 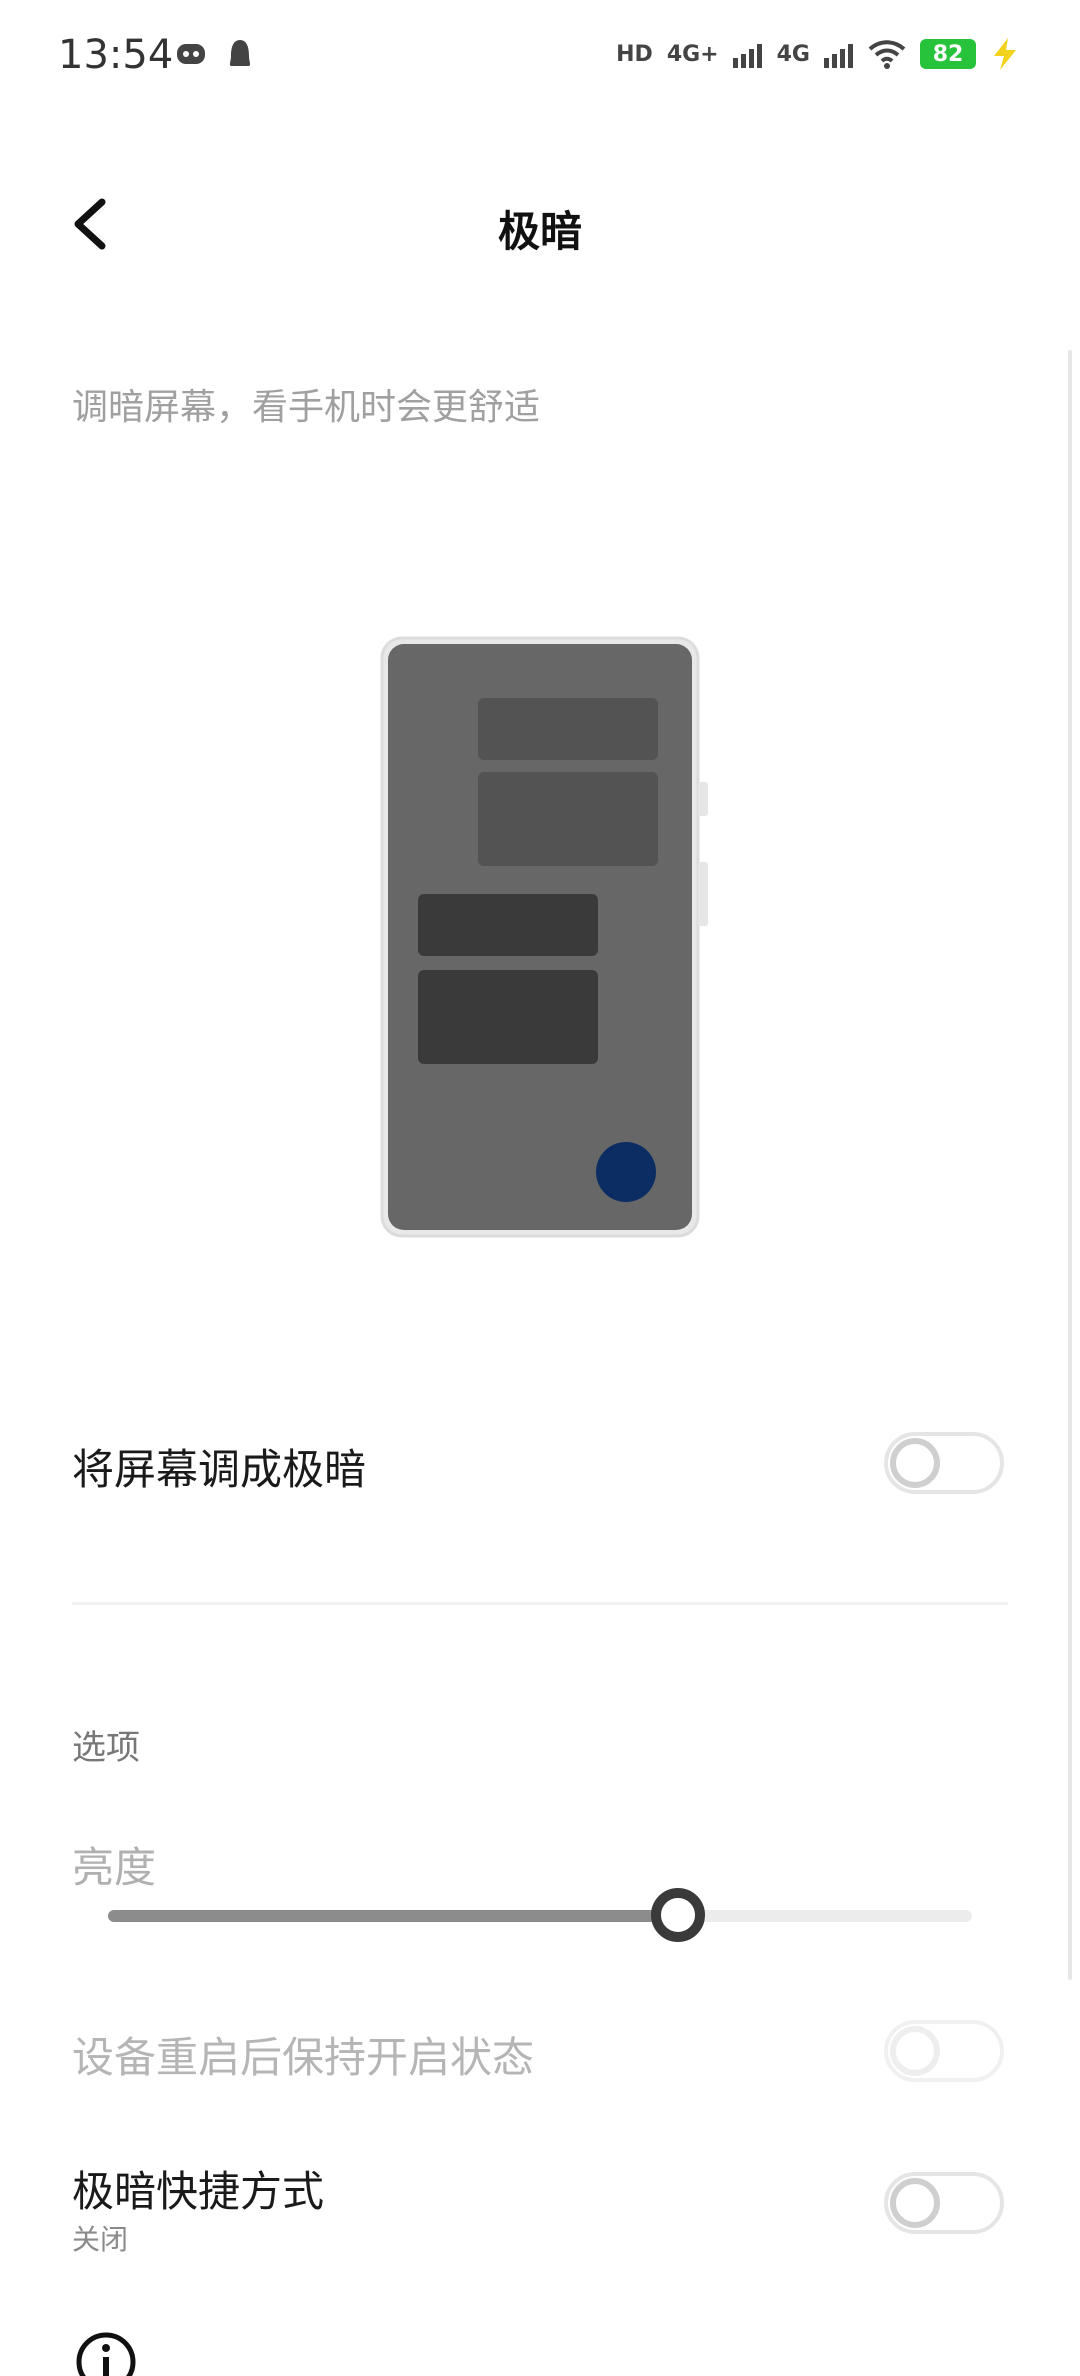 I want to click on info-icon, so click(x=106, y=2353).